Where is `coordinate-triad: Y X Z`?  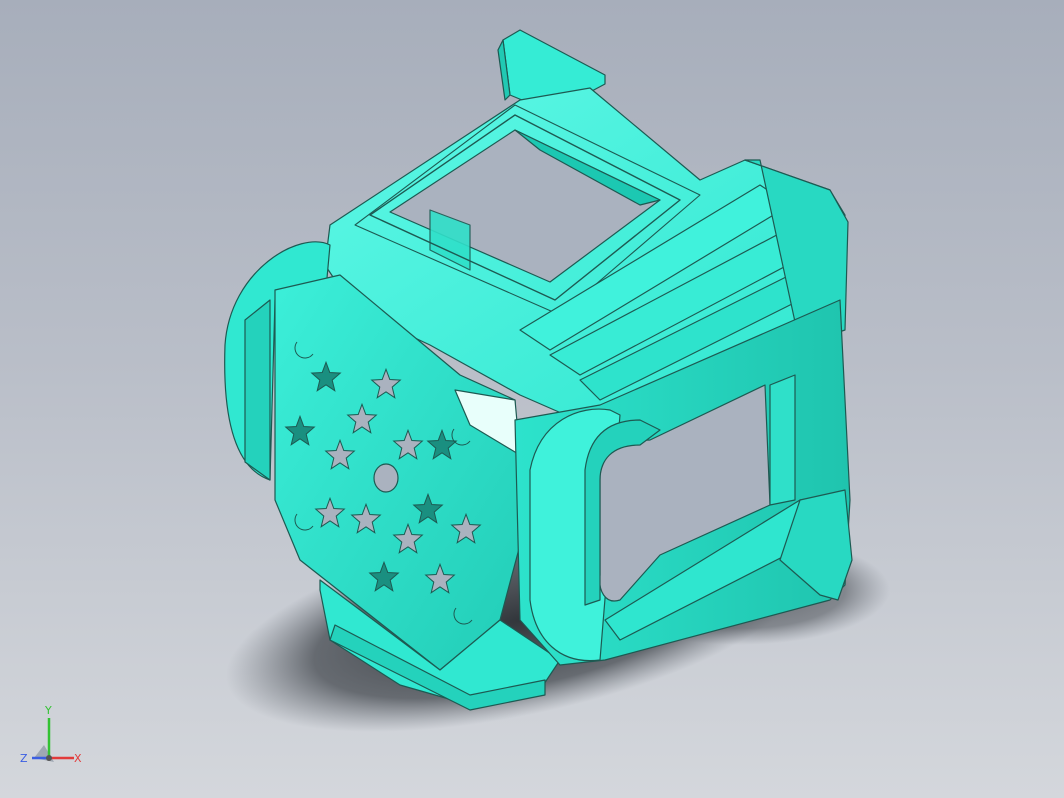
coordinate-triad: Y X Z is located at coordinates (51, 734).